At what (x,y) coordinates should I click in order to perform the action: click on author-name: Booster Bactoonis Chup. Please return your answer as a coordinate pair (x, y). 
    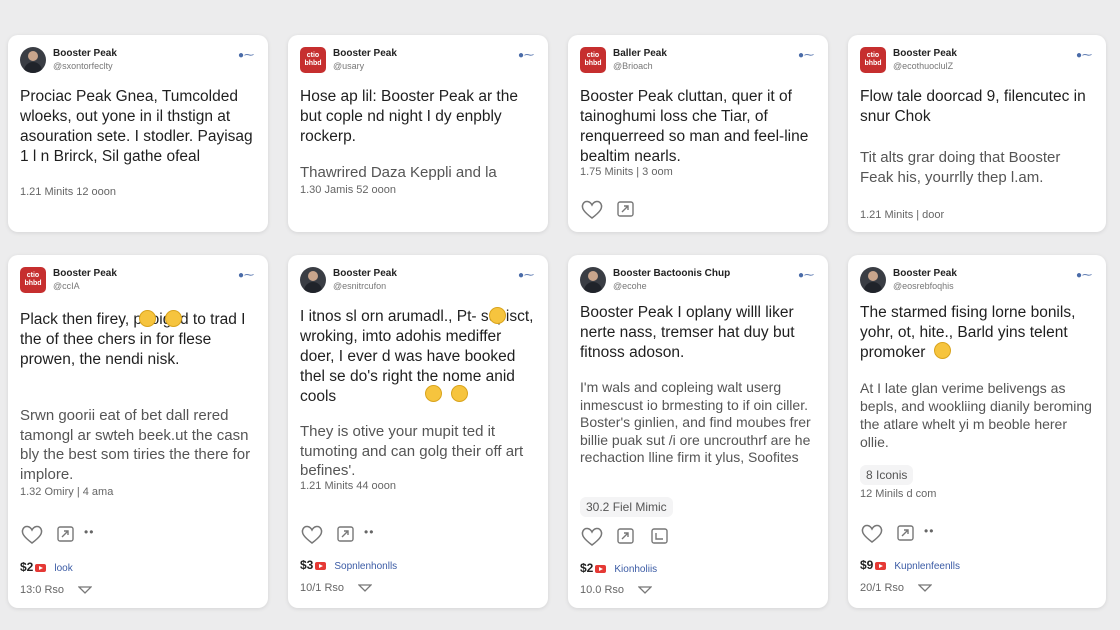
    Looking at the image, I should click on (671, 273).